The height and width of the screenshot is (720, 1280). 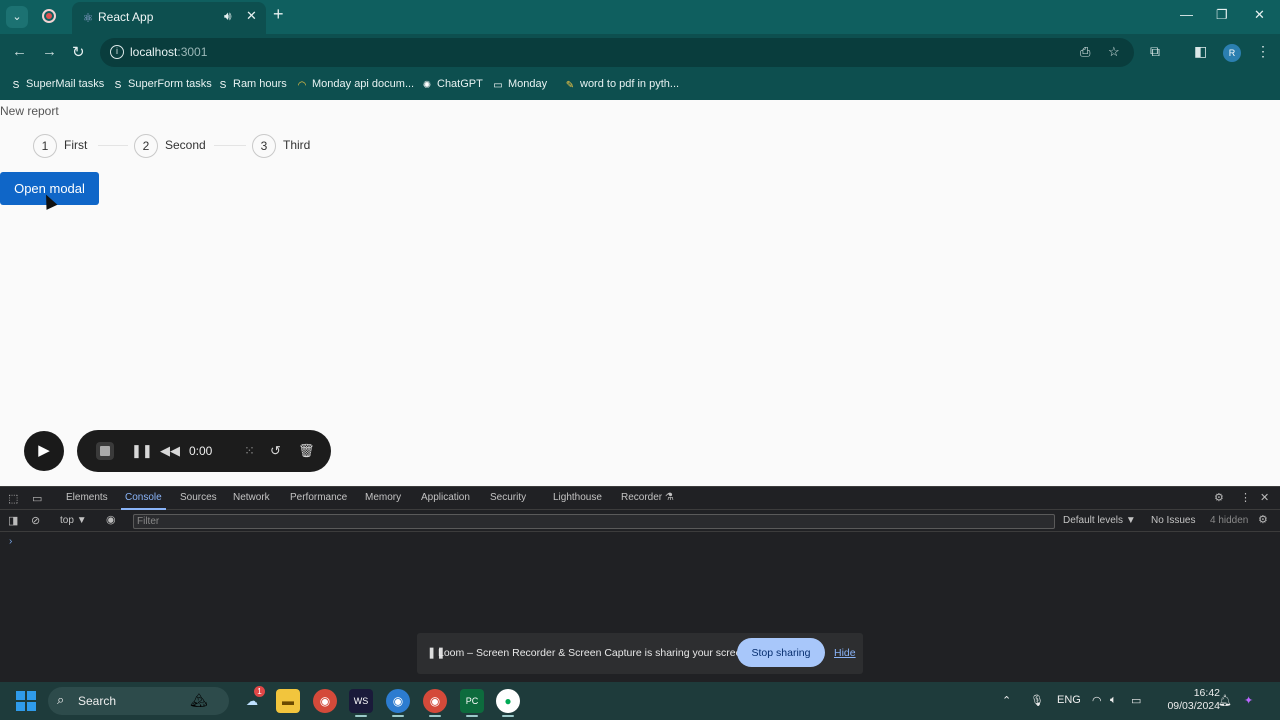 What do you see at coordinates (142, 451) in the screenshot?
I see `pause-icon: ❚❚` at bounding box center [142, 451].